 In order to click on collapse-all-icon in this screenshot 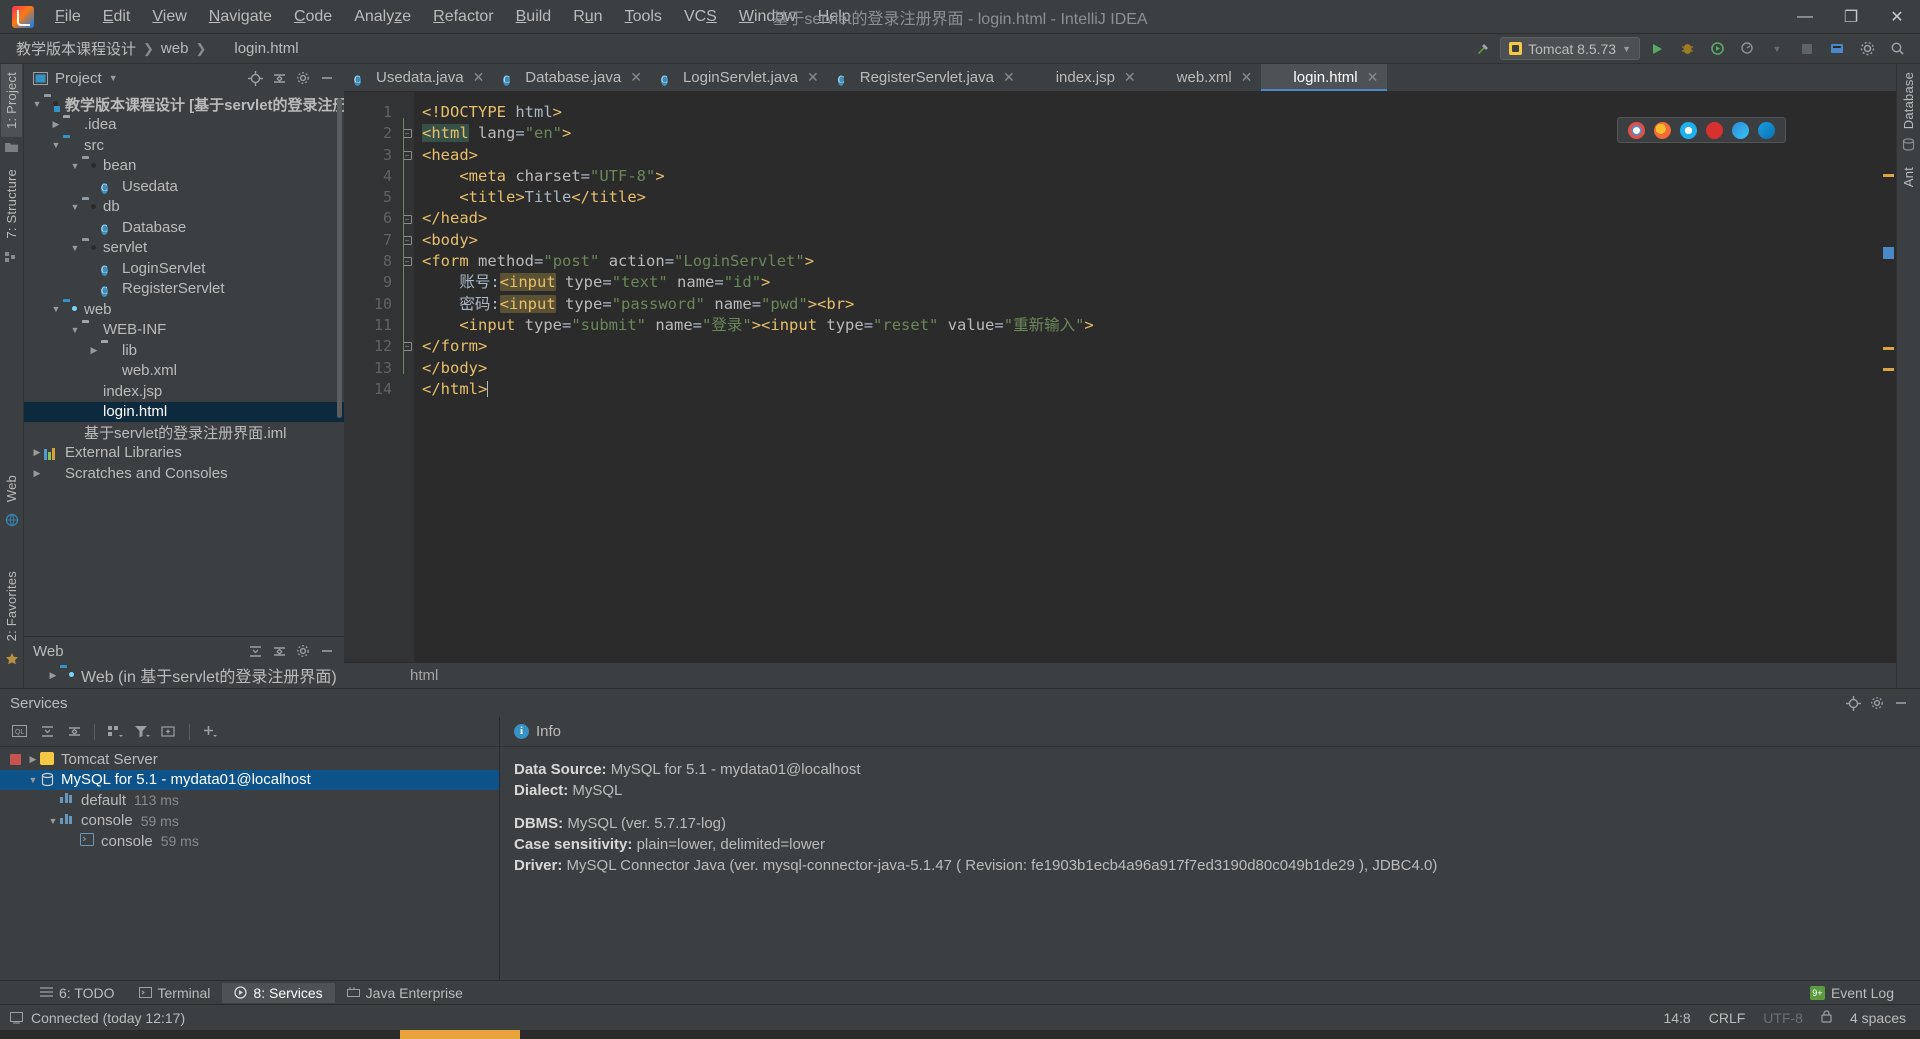, I will do `click(279, 78)`.